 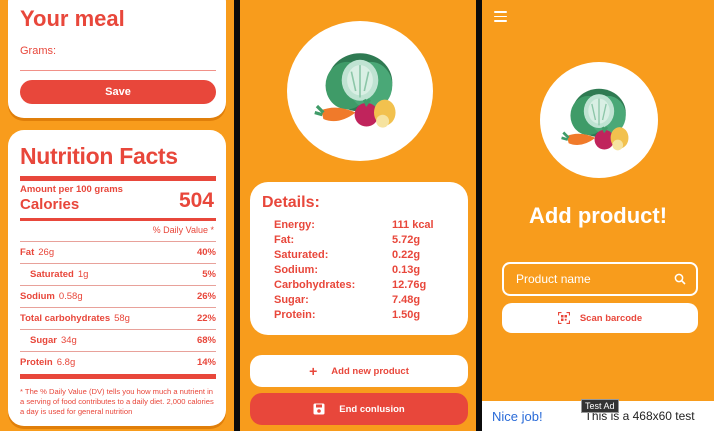 What do you see at coordinates (364, 300) in the screenshot?
I see `detail-row: Sugar: 7.48g` at bounding box center [364, 300].